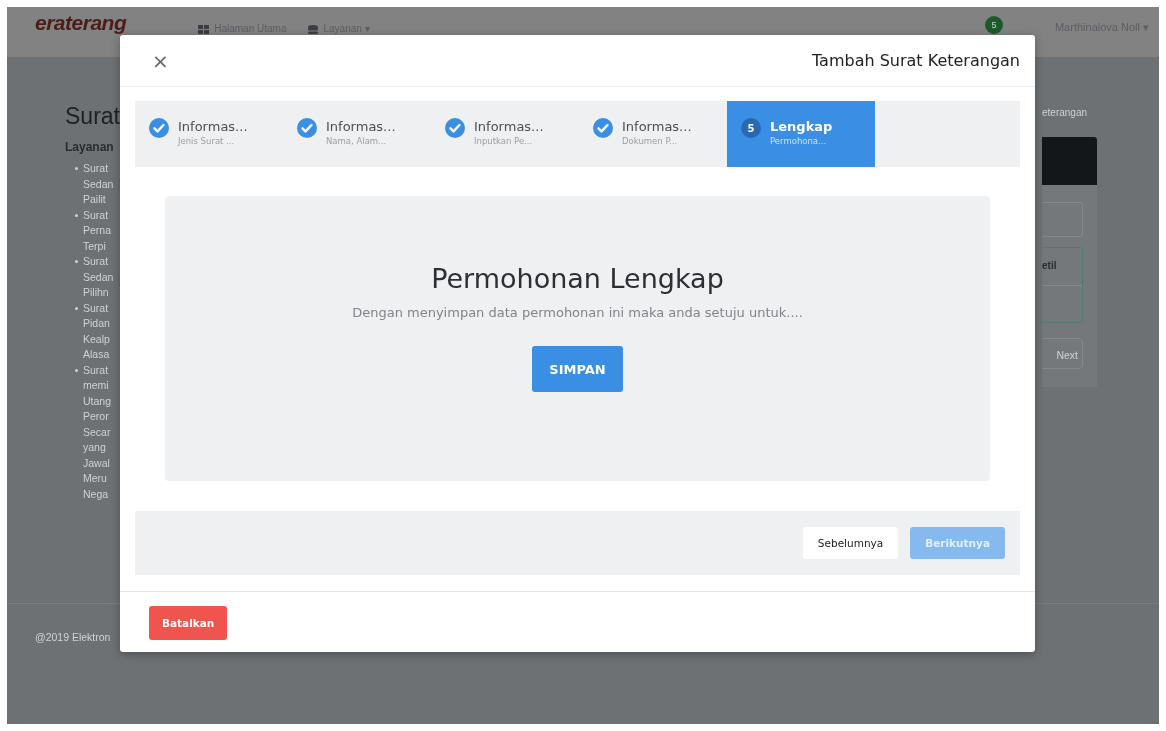 The height and width of the screenshot is (731, 1166). What do you see at coordinates (89, 147) in the screenshot?
I see `sidebar-heading: Layanan` at bounding box center [89, 147].